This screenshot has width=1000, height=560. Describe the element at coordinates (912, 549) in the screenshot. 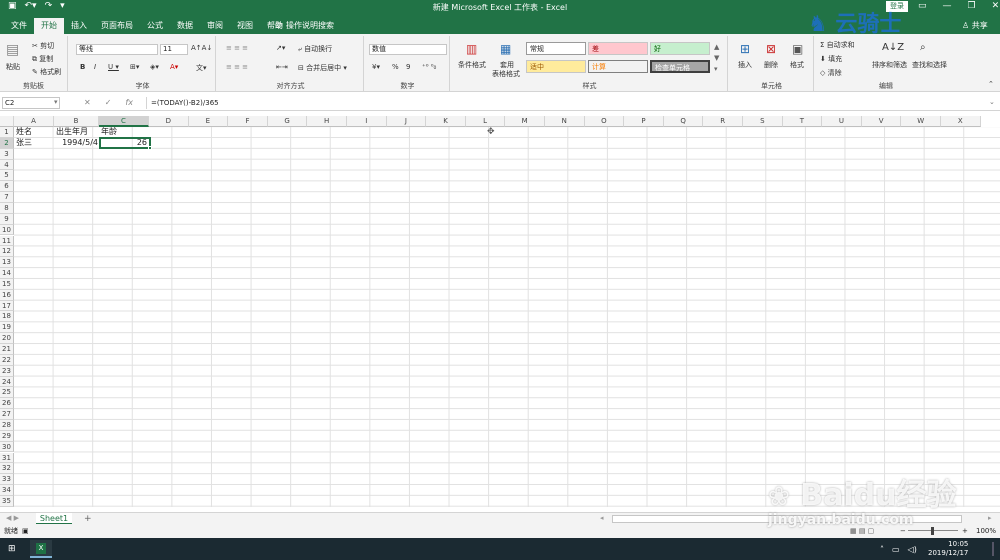

I see `volume-icon: ◁)` at that location.